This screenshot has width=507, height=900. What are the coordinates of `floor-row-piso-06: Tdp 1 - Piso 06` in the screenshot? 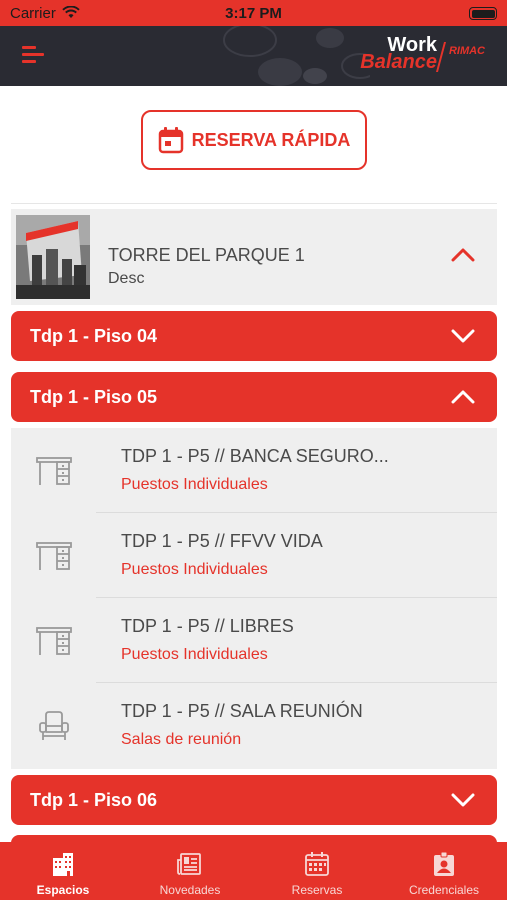 It's located at (254, 800).